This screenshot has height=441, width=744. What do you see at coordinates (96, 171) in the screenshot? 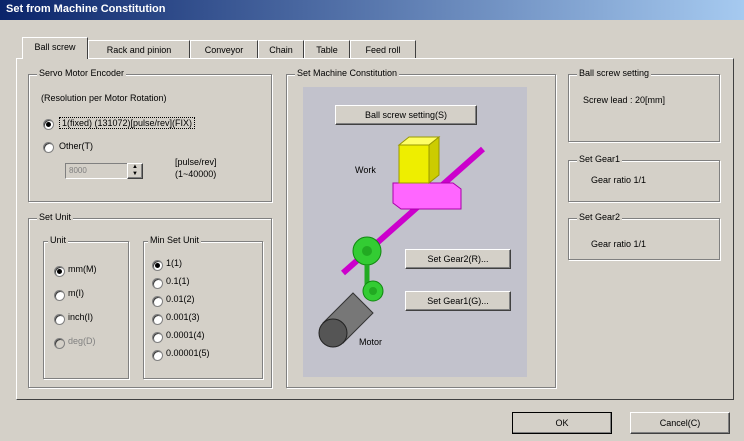
I see `encoder-other-input: 8000` at bounding box center [96, 171].